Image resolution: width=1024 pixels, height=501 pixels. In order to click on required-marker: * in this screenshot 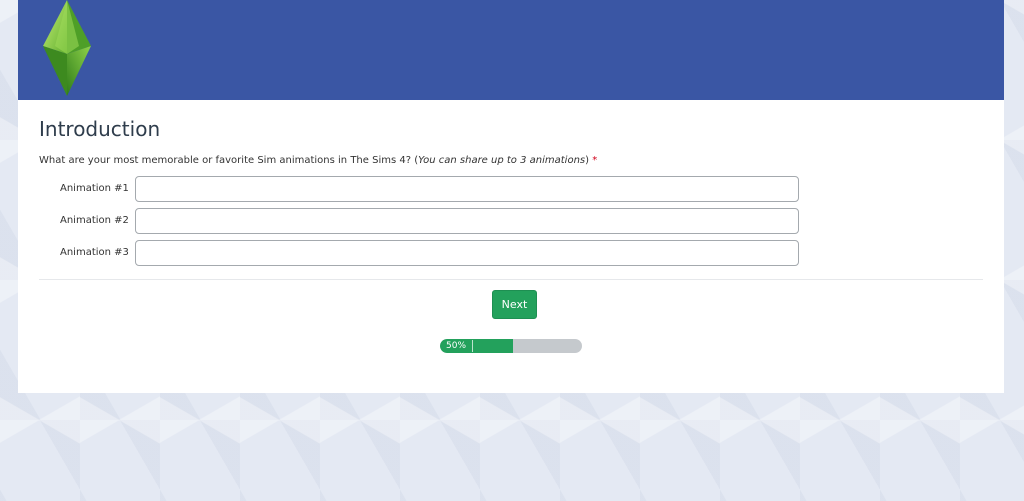, I will do `click(595, 160)`.